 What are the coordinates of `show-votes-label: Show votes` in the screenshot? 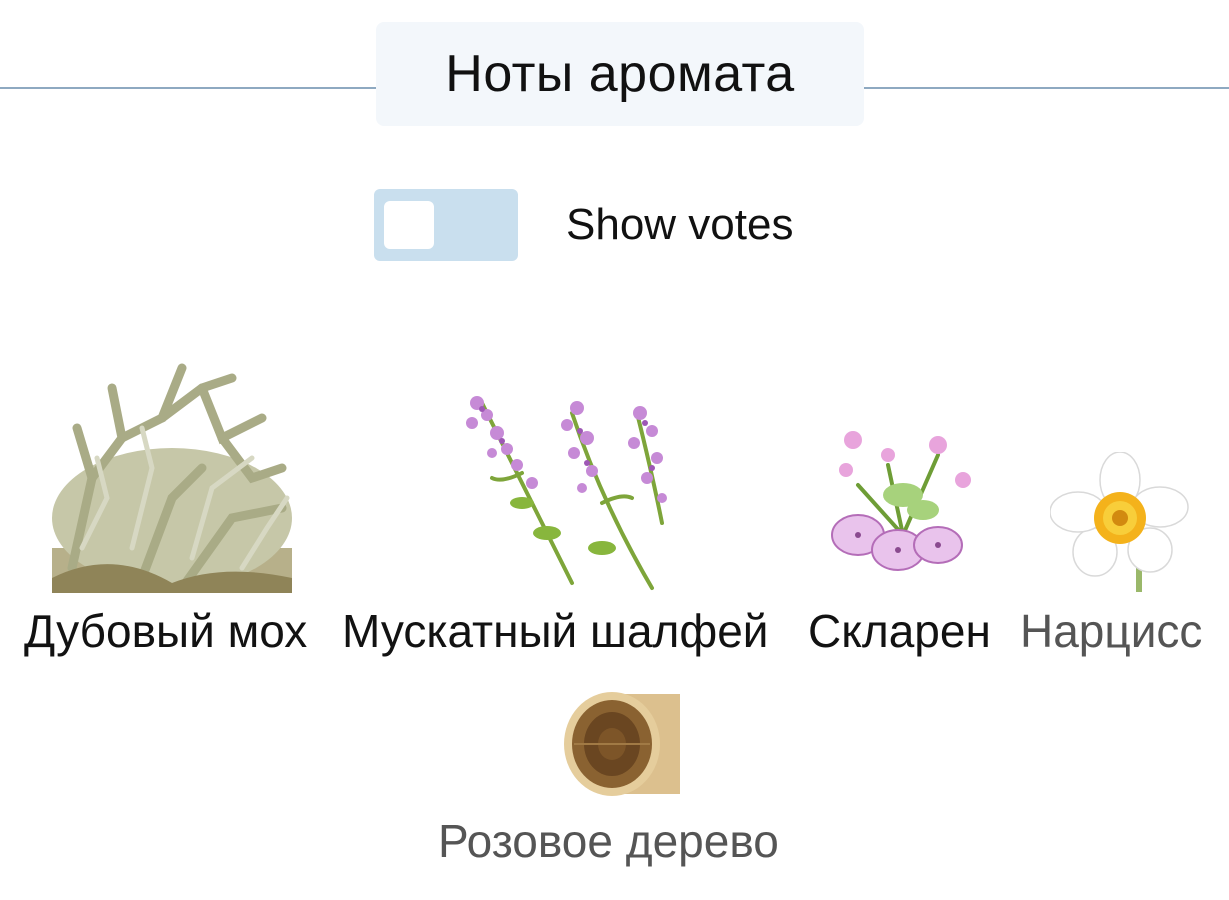 It's located at (680, 224).